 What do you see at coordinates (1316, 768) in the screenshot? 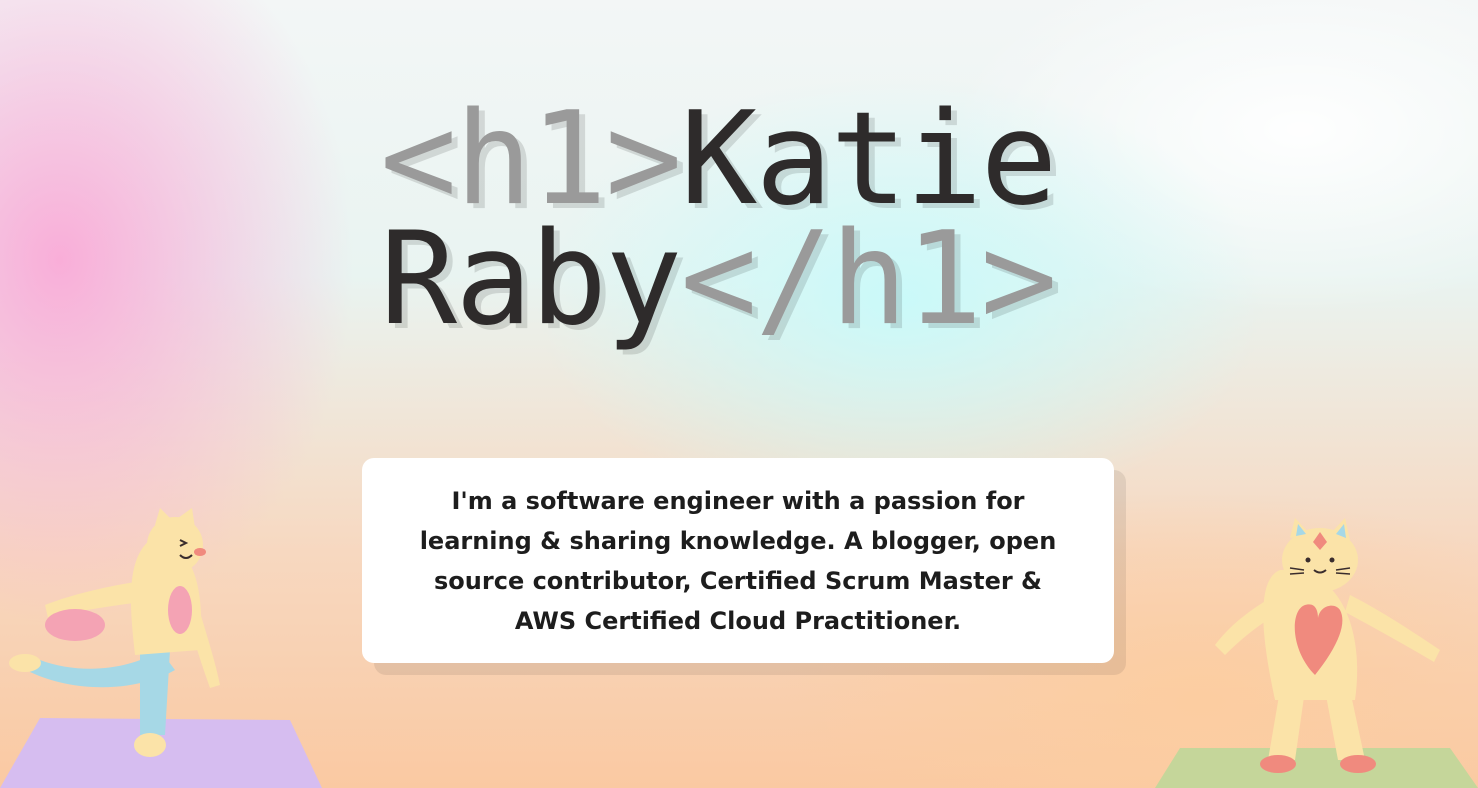
I see `yoga-mat-green` at bounding box center [1316, 768].